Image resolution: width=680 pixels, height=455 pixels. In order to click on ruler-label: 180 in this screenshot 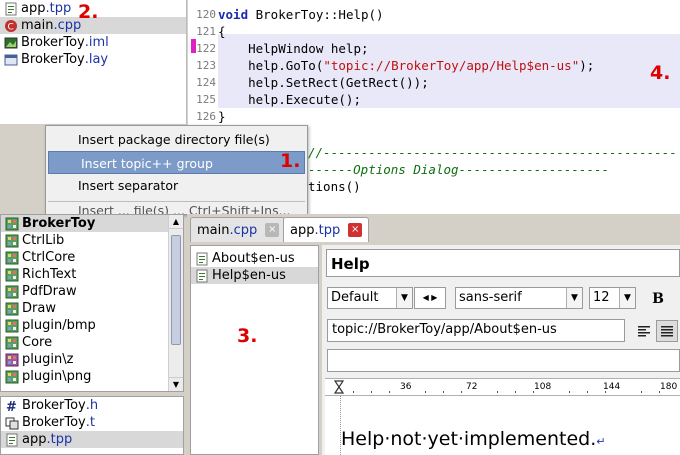, I will do `click(669, 387)`.